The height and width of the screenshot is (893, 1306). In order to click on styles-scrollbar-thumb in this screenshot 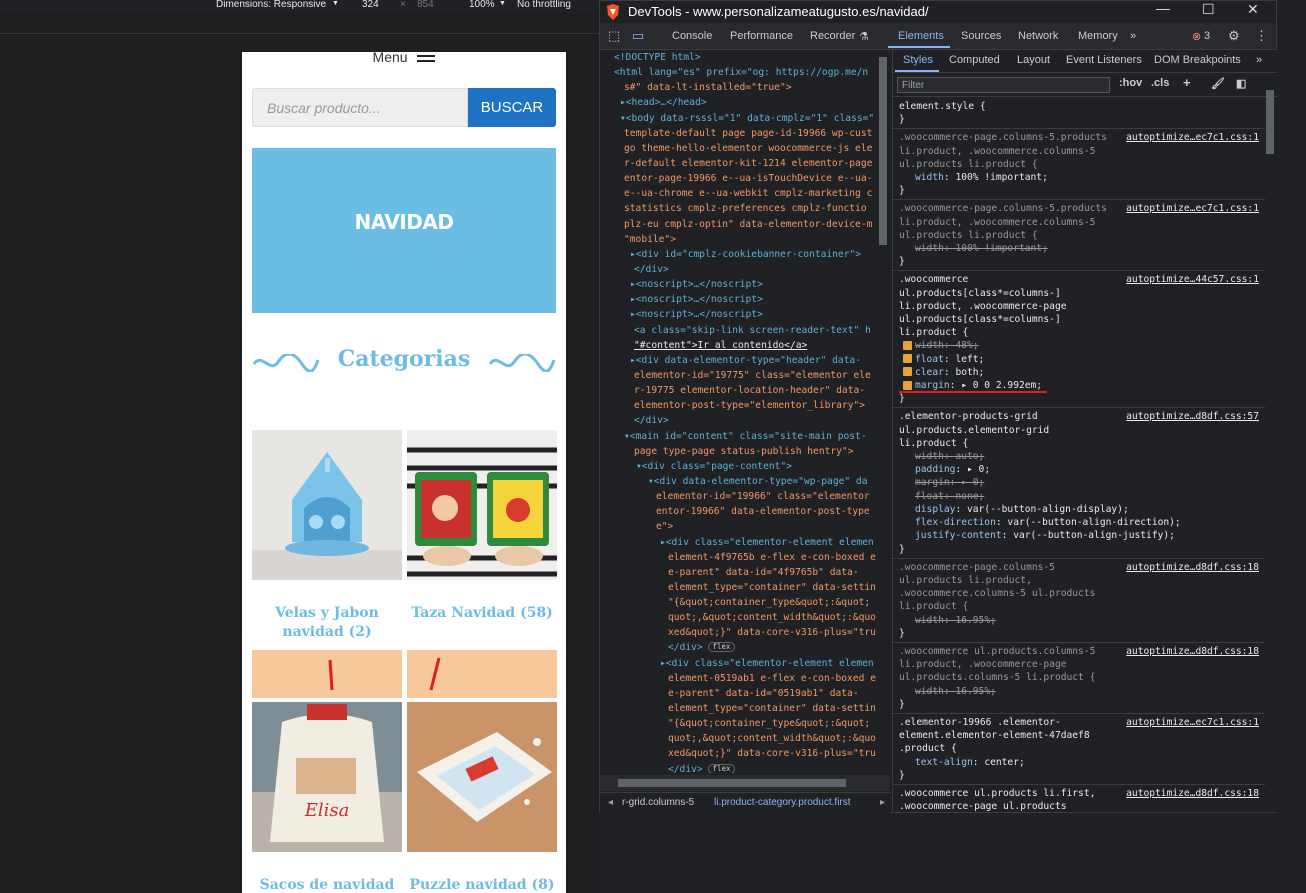, I will do `click(1270, 122)`.